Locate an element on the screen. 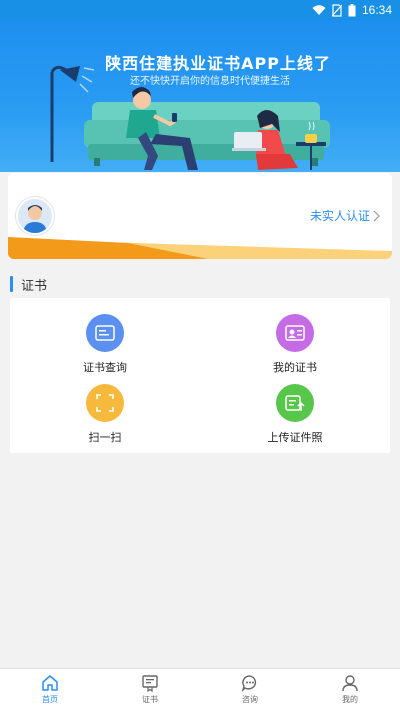  grid-item-certificate-search: 证书查询 is located at coordinates (105, 349).